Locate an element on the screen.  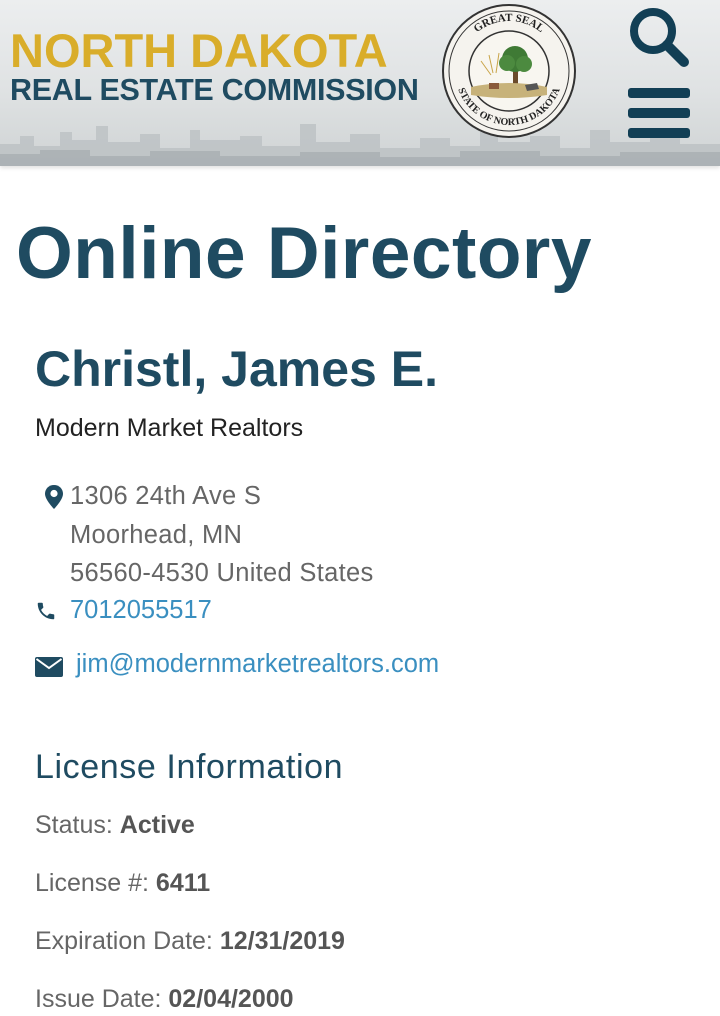
expiration-date-label: Expiration Date: is located at coordinates (124, 941).